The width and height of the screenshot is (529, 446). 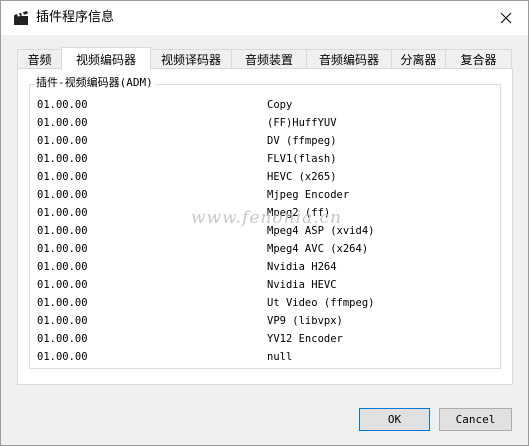 I want to click on list-item: 01.00.00 Nvidia HEVC, so click(x=265, y=287).